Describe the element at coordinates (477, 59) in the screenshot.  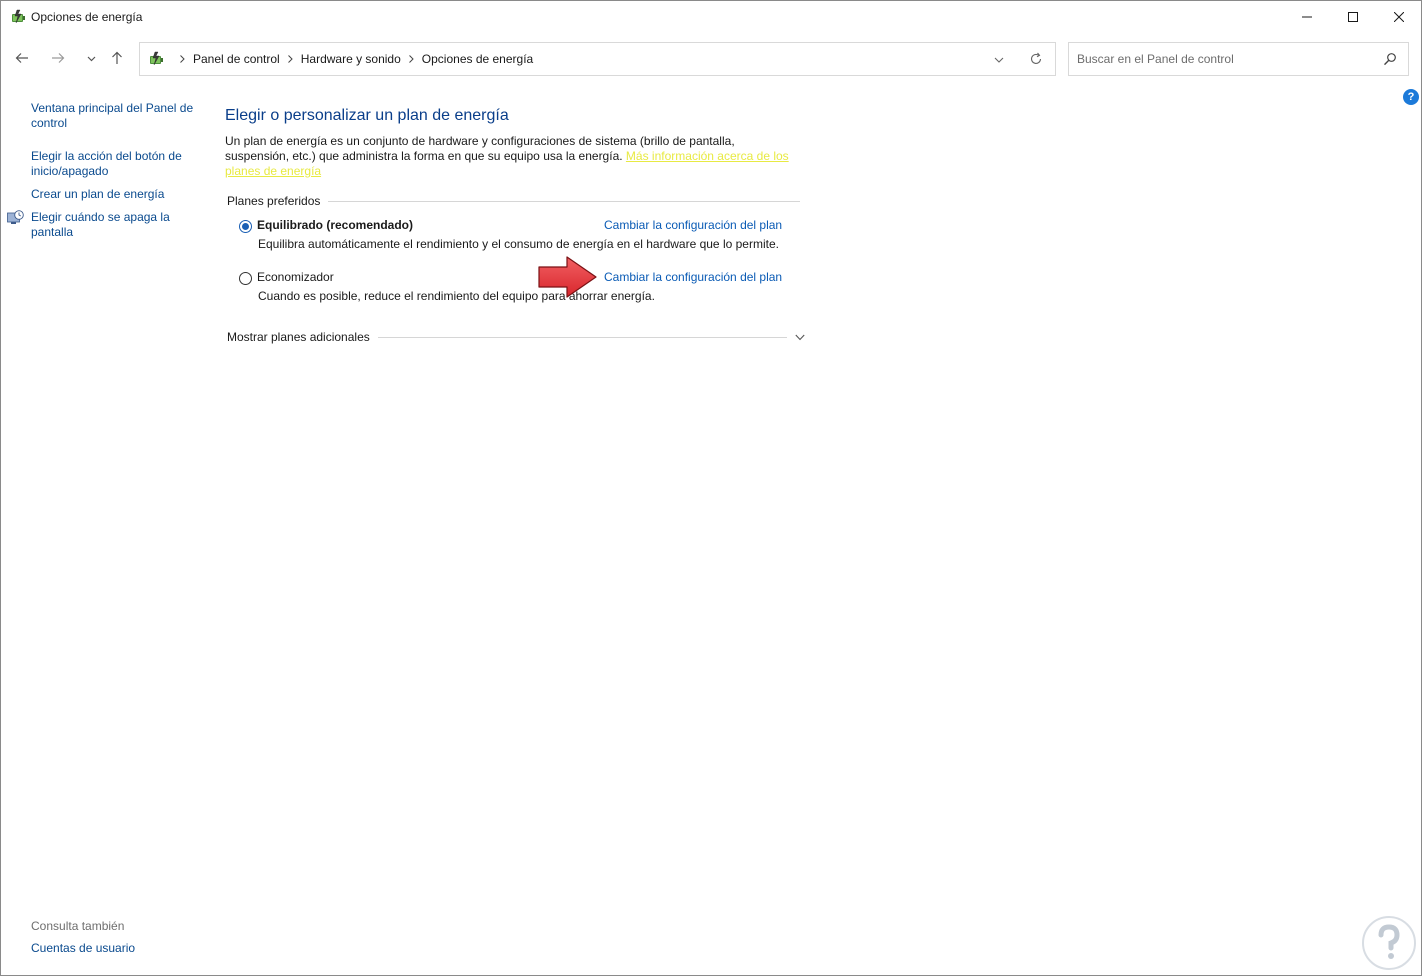
I see `breadcrumb-opciones-de-energia: Opciones de energía` at that location.